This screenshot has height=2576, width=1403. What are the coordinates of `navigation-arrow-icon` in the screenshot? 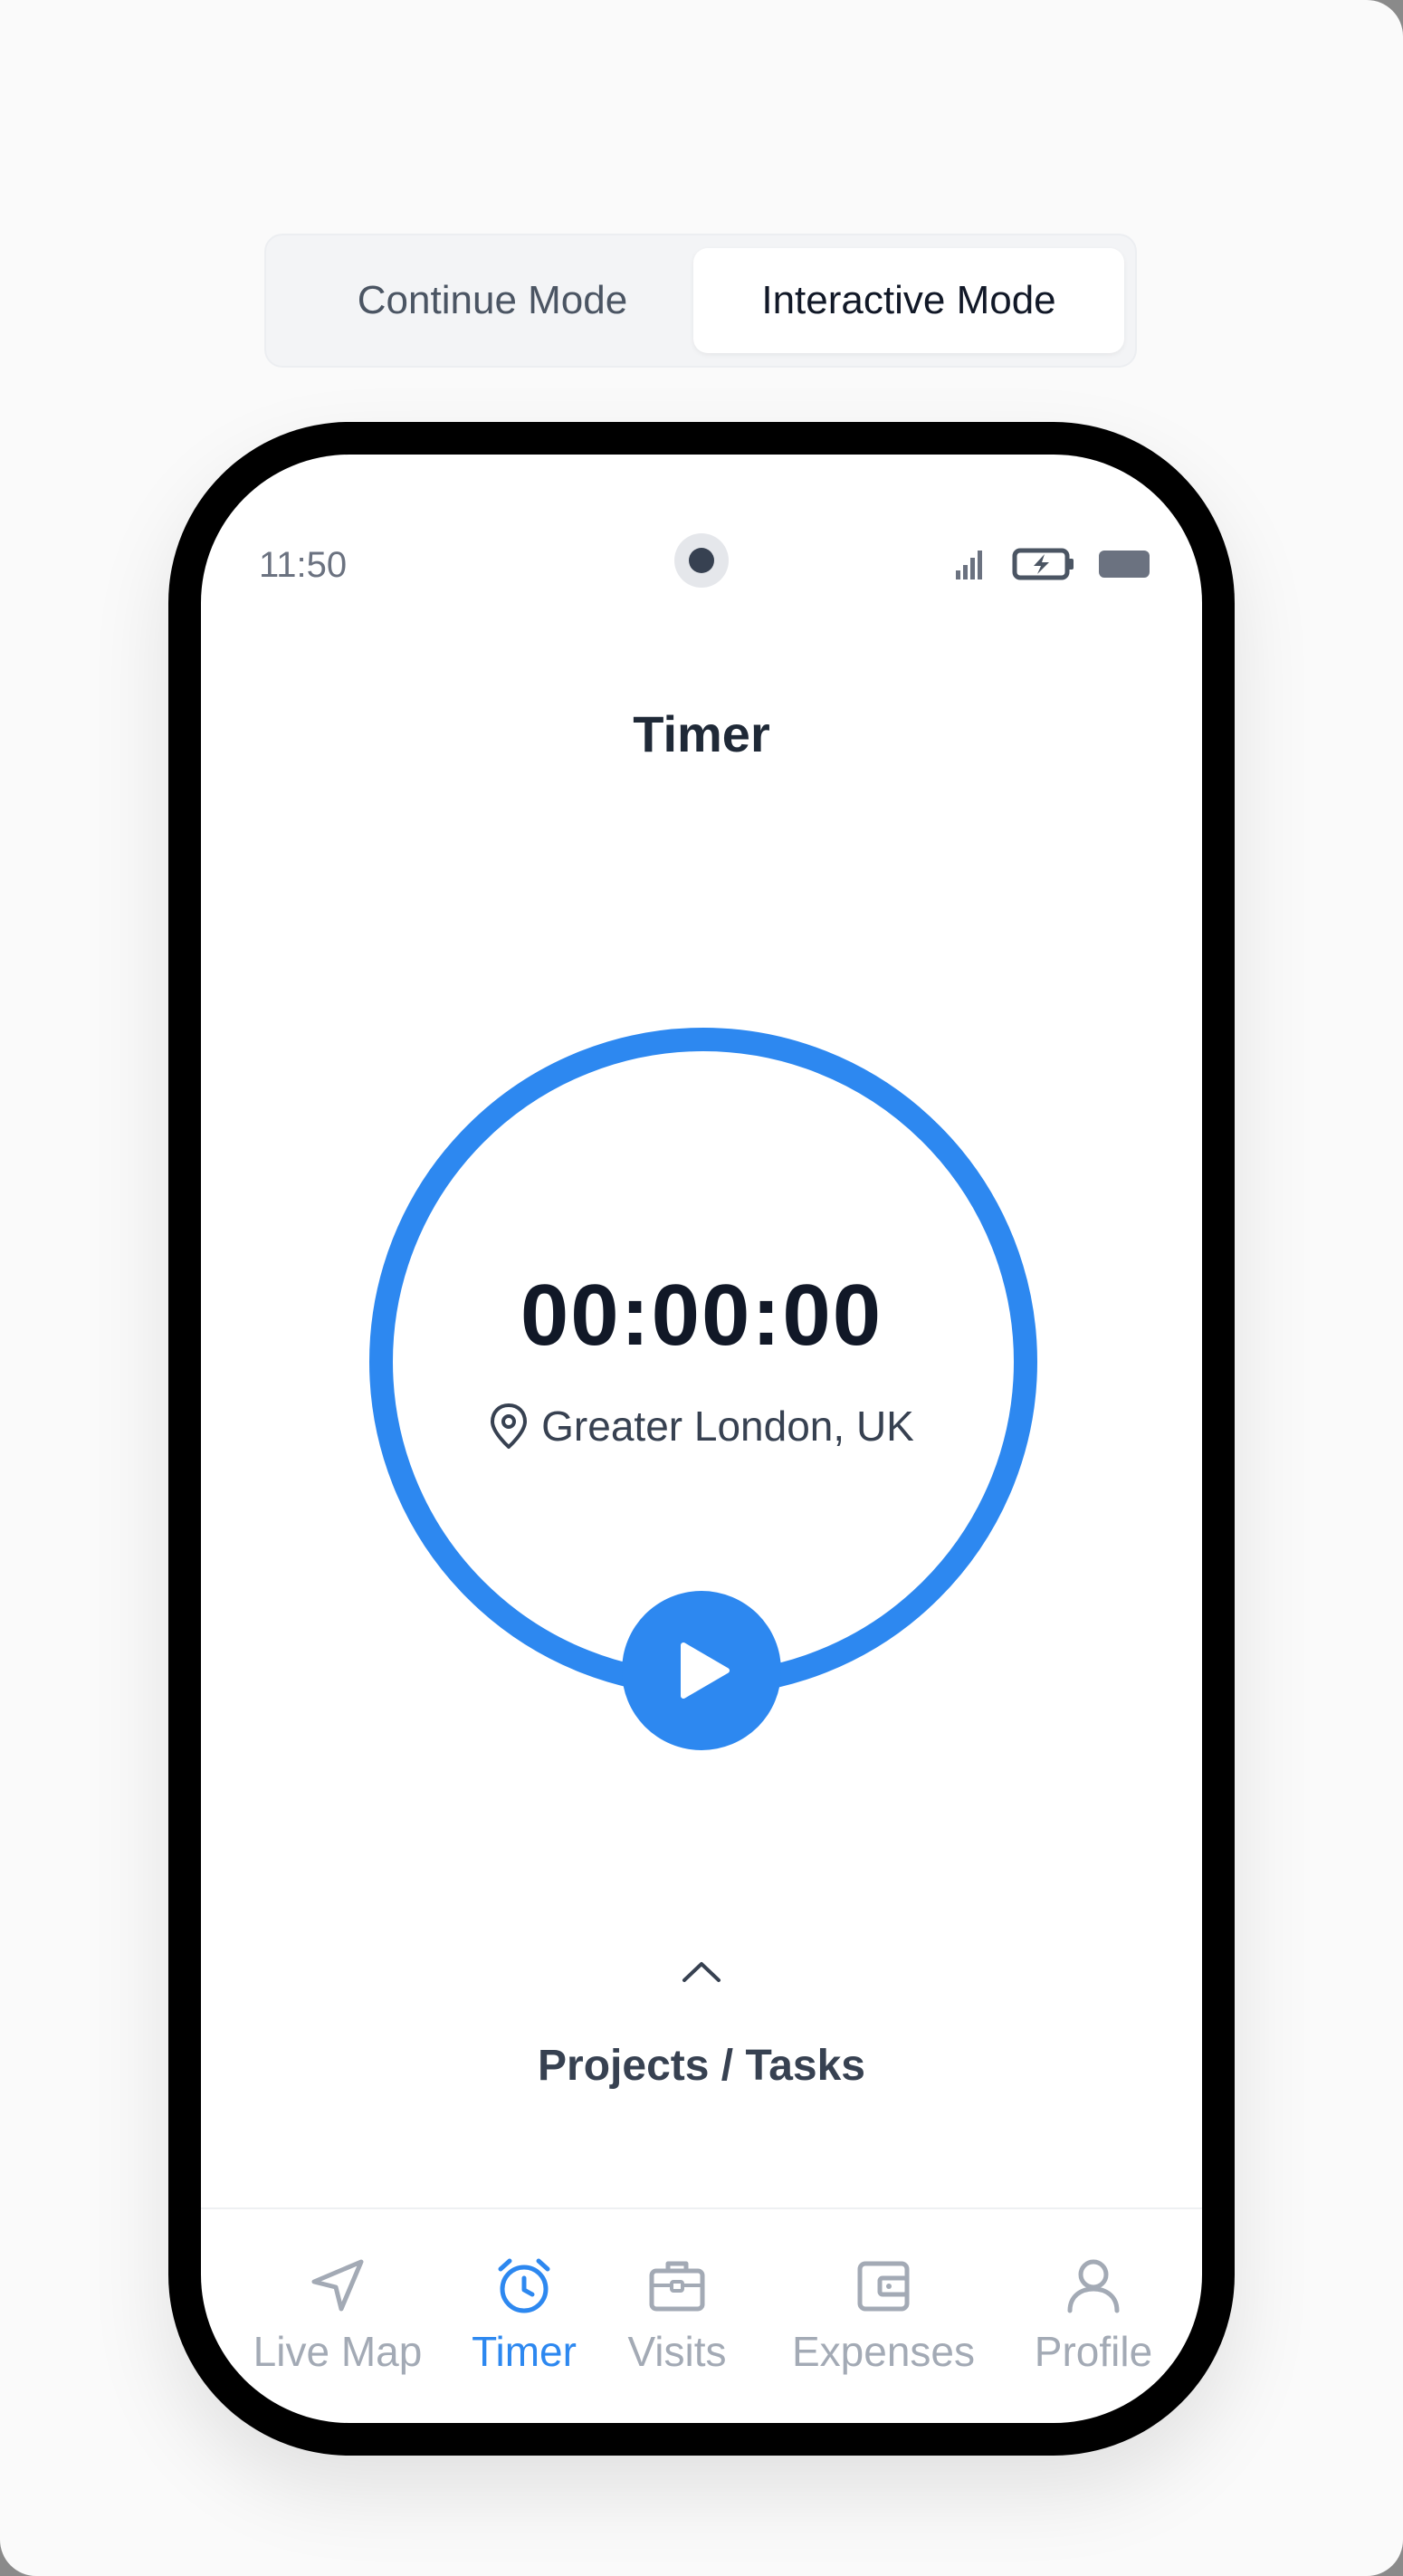 It's located at (337, 2285).